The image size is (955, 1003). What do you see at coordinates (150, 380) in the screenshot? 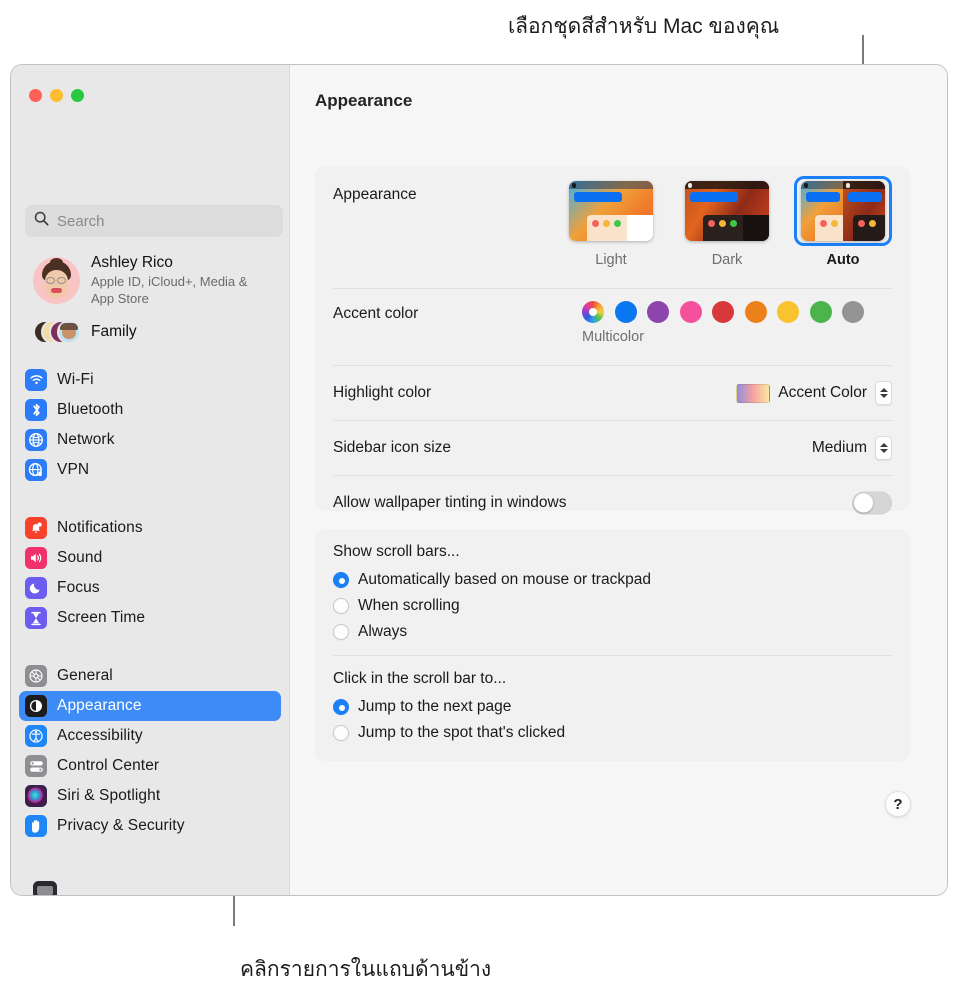
I see `sidebar-item-wi-fi: Wi-Fi` at bounding box center [150, 380].